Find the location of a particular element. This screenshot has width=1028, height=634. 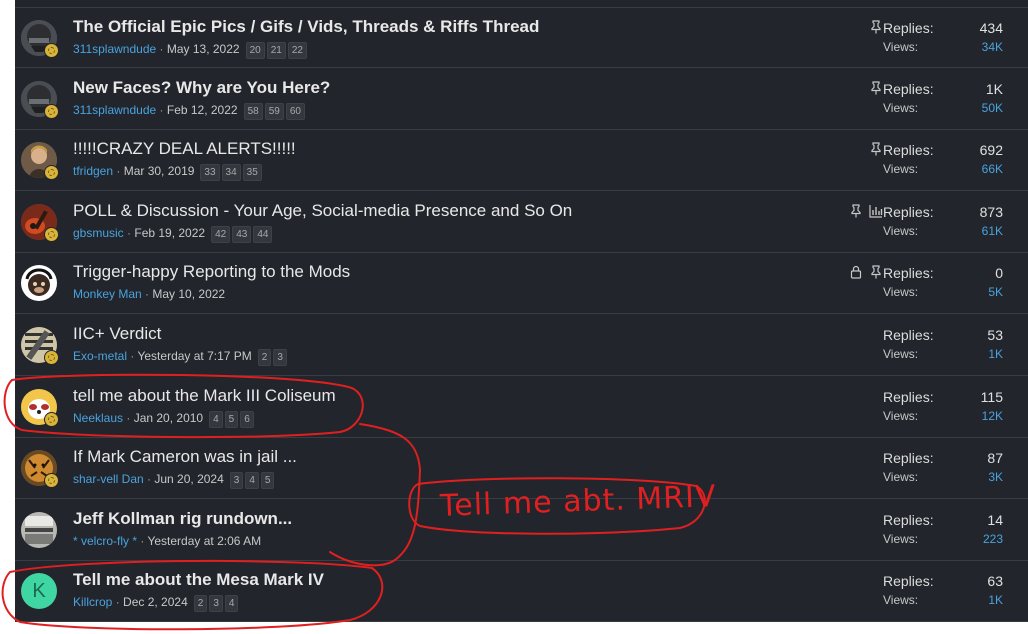

thread-date: Feb 19, 2022 is located at coordinates (169, 233).